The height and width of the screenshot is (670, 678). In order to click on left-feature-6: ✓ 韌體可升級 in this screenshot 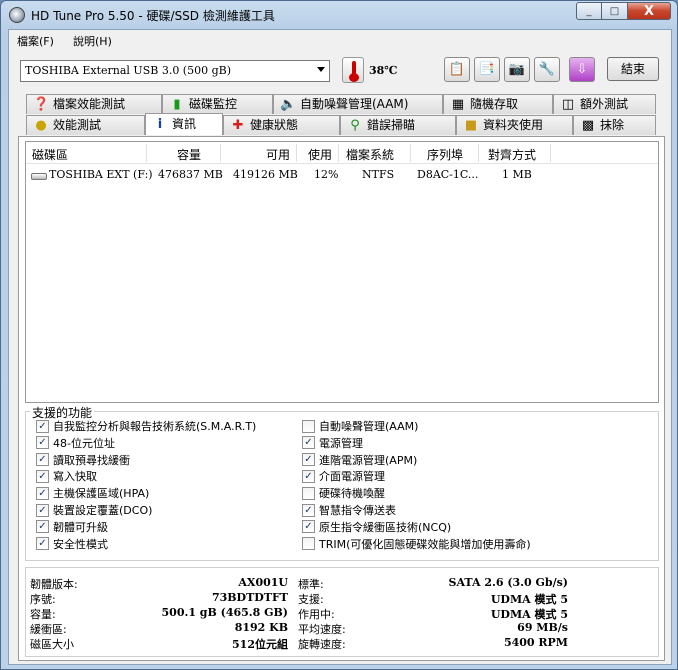, I will do `click(72, 527)`.